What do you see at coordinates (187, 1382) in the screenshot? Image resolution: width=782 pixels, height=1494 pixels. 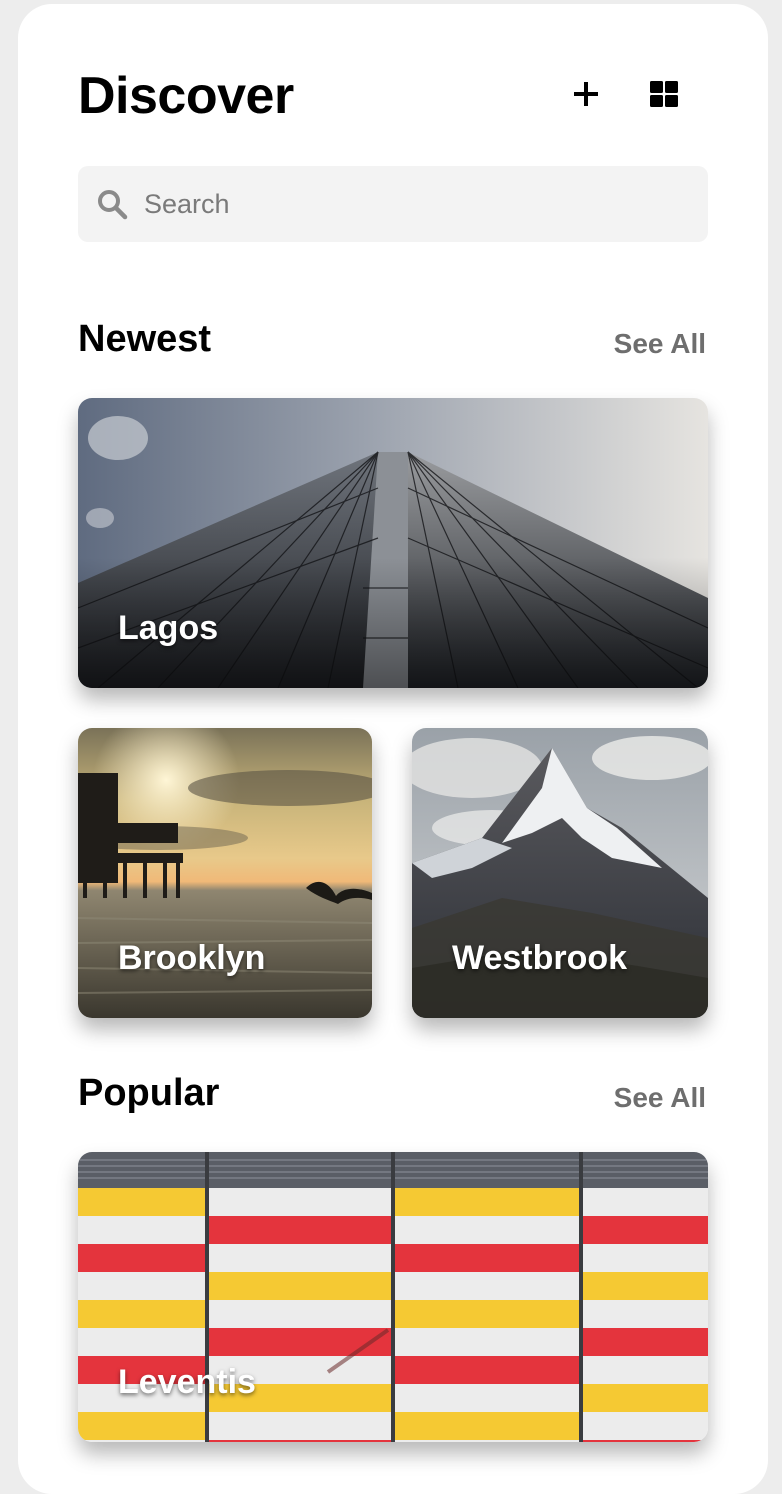 I see `card-label: Leventis` at bounding box center [187, 1382].